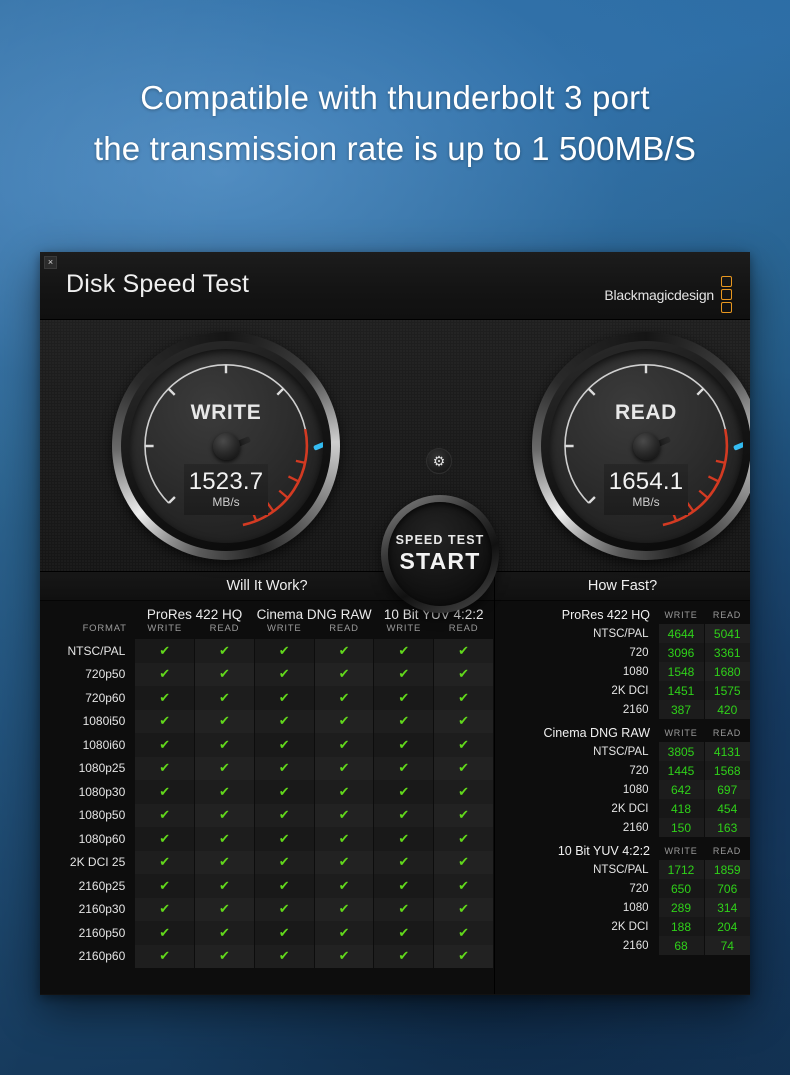 The width and height of the screenshot is (790, 1075). I want to click on format-label: 1080p60, so click(102, 838).